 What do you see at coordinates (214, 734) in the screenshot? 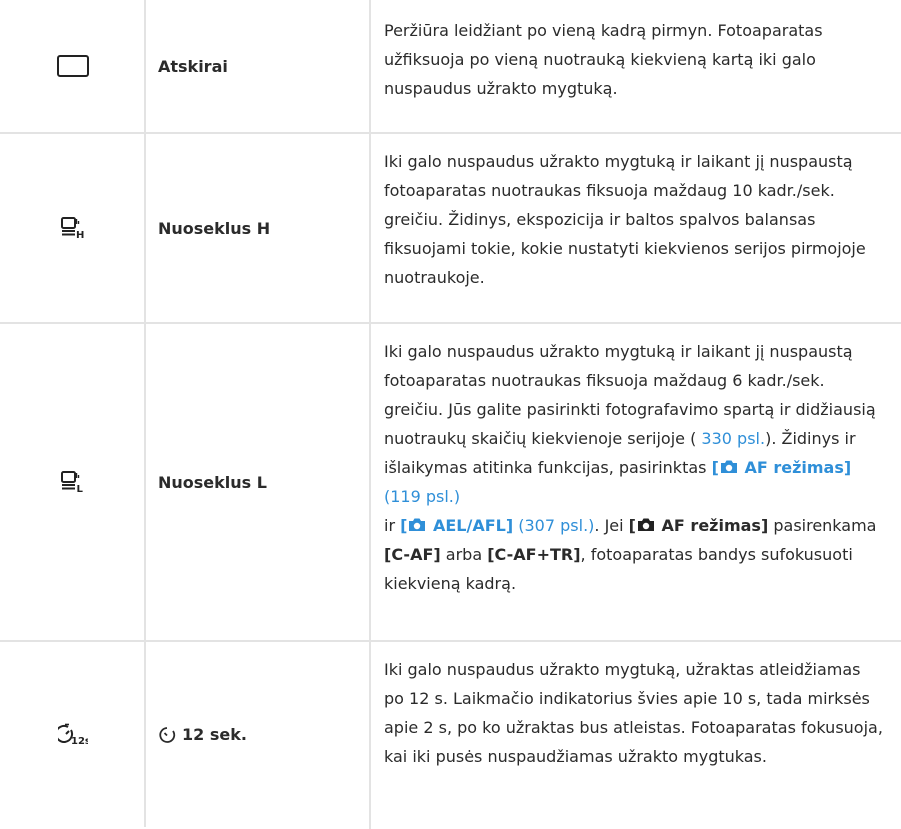
I see `mode-name-text: 12 sek.` at bounding box center [214, 734].